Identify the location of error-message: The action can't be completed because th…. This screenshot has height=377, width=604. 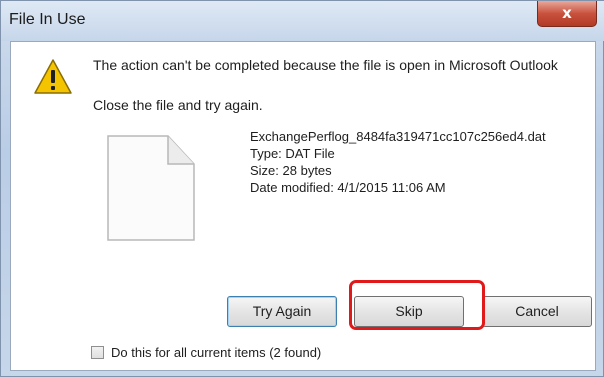
(325, 65).